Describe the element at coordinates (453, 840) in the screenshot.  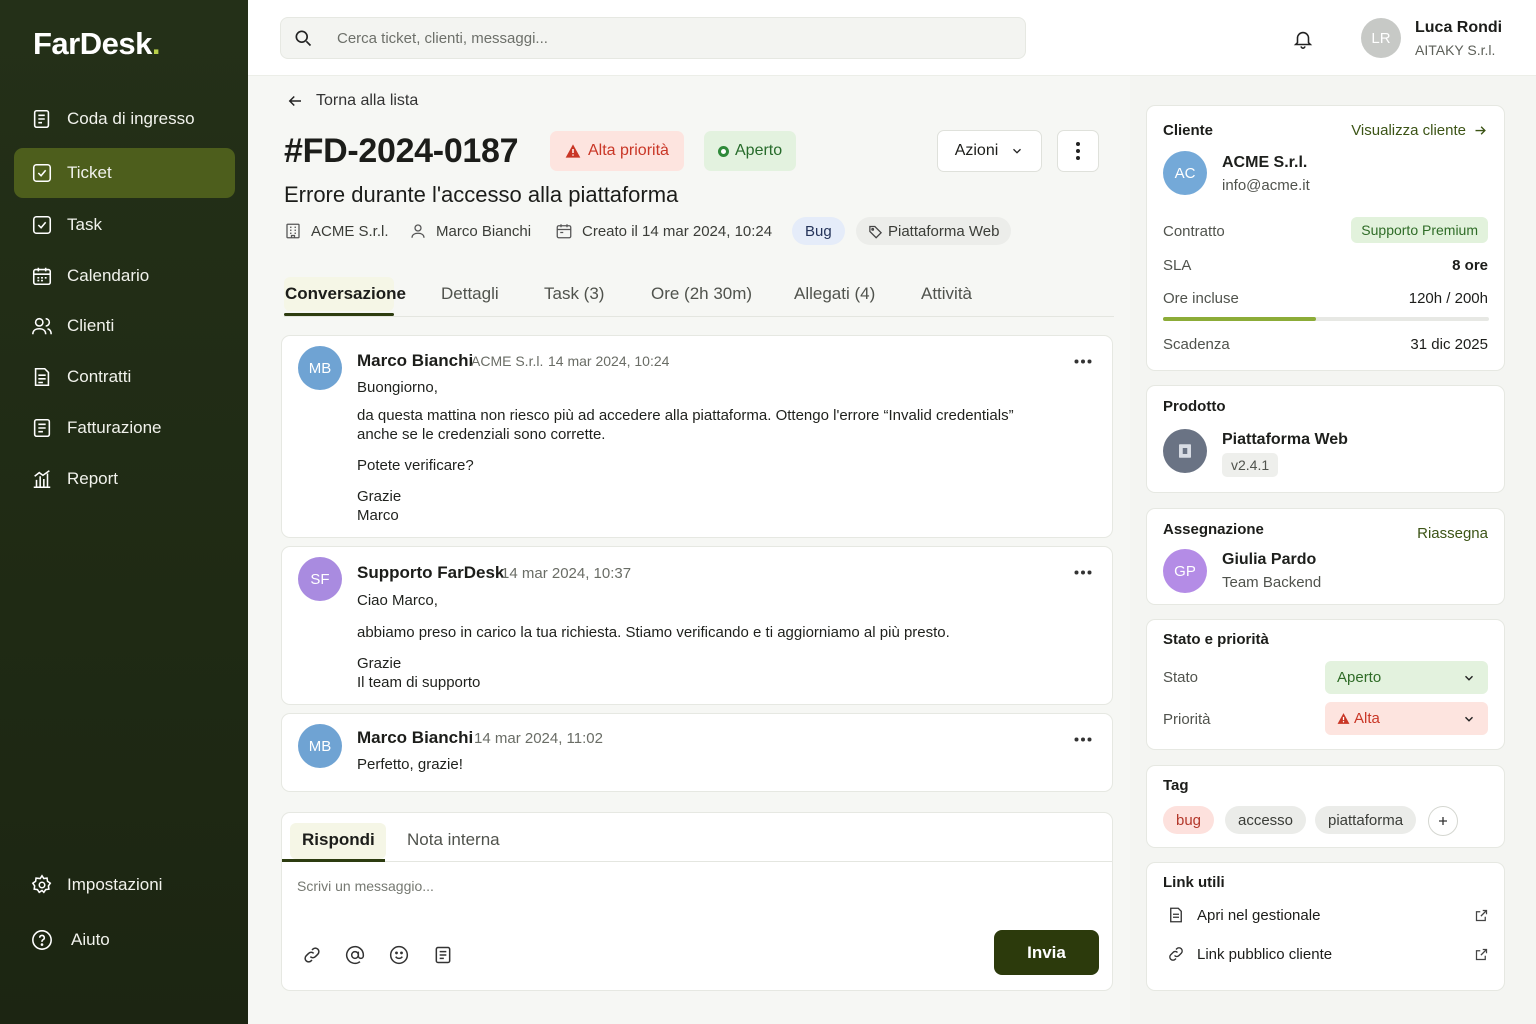
I see `tab-internal-note: Nota interna` at that location.